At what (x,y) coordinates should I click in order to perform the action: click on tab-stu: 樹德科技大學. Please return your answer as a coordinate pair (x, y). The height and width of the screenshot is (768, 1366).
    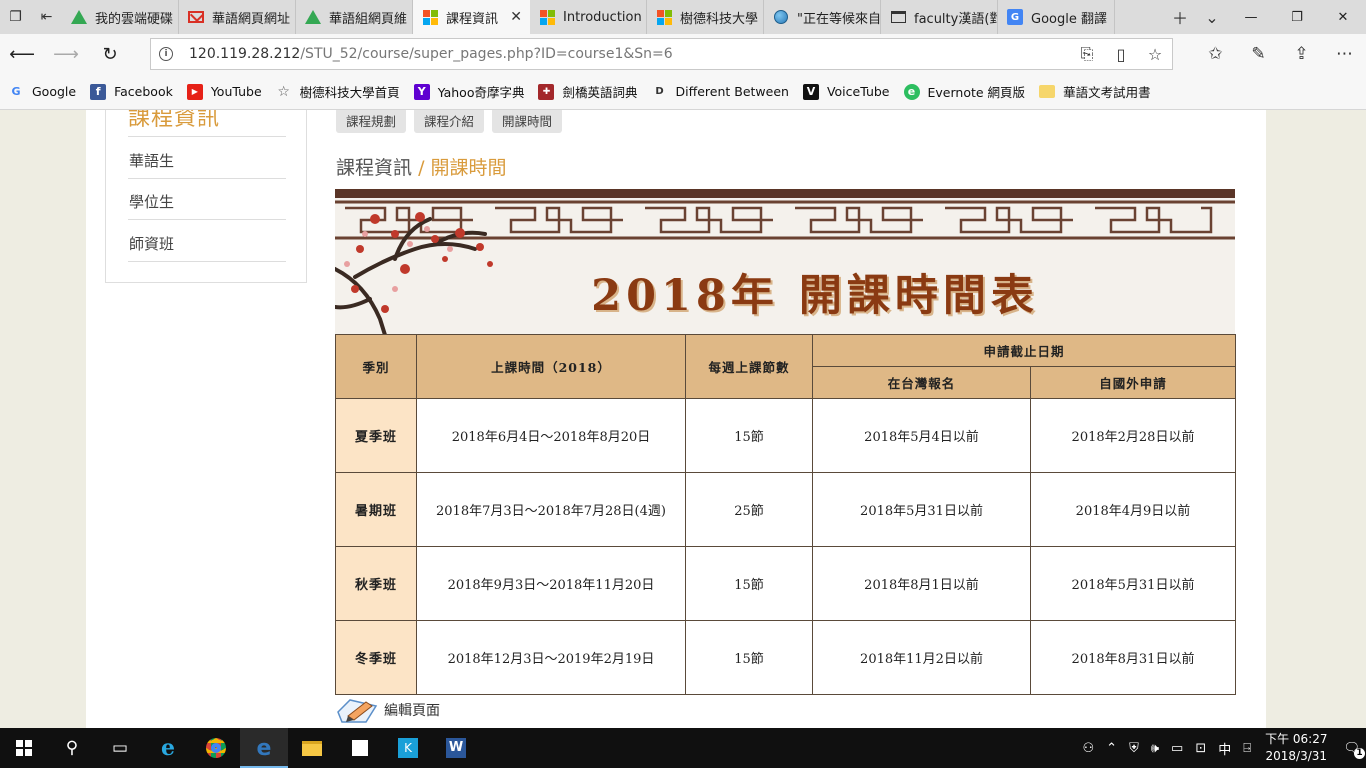
    Looking at the image, I should click on (705, 17).